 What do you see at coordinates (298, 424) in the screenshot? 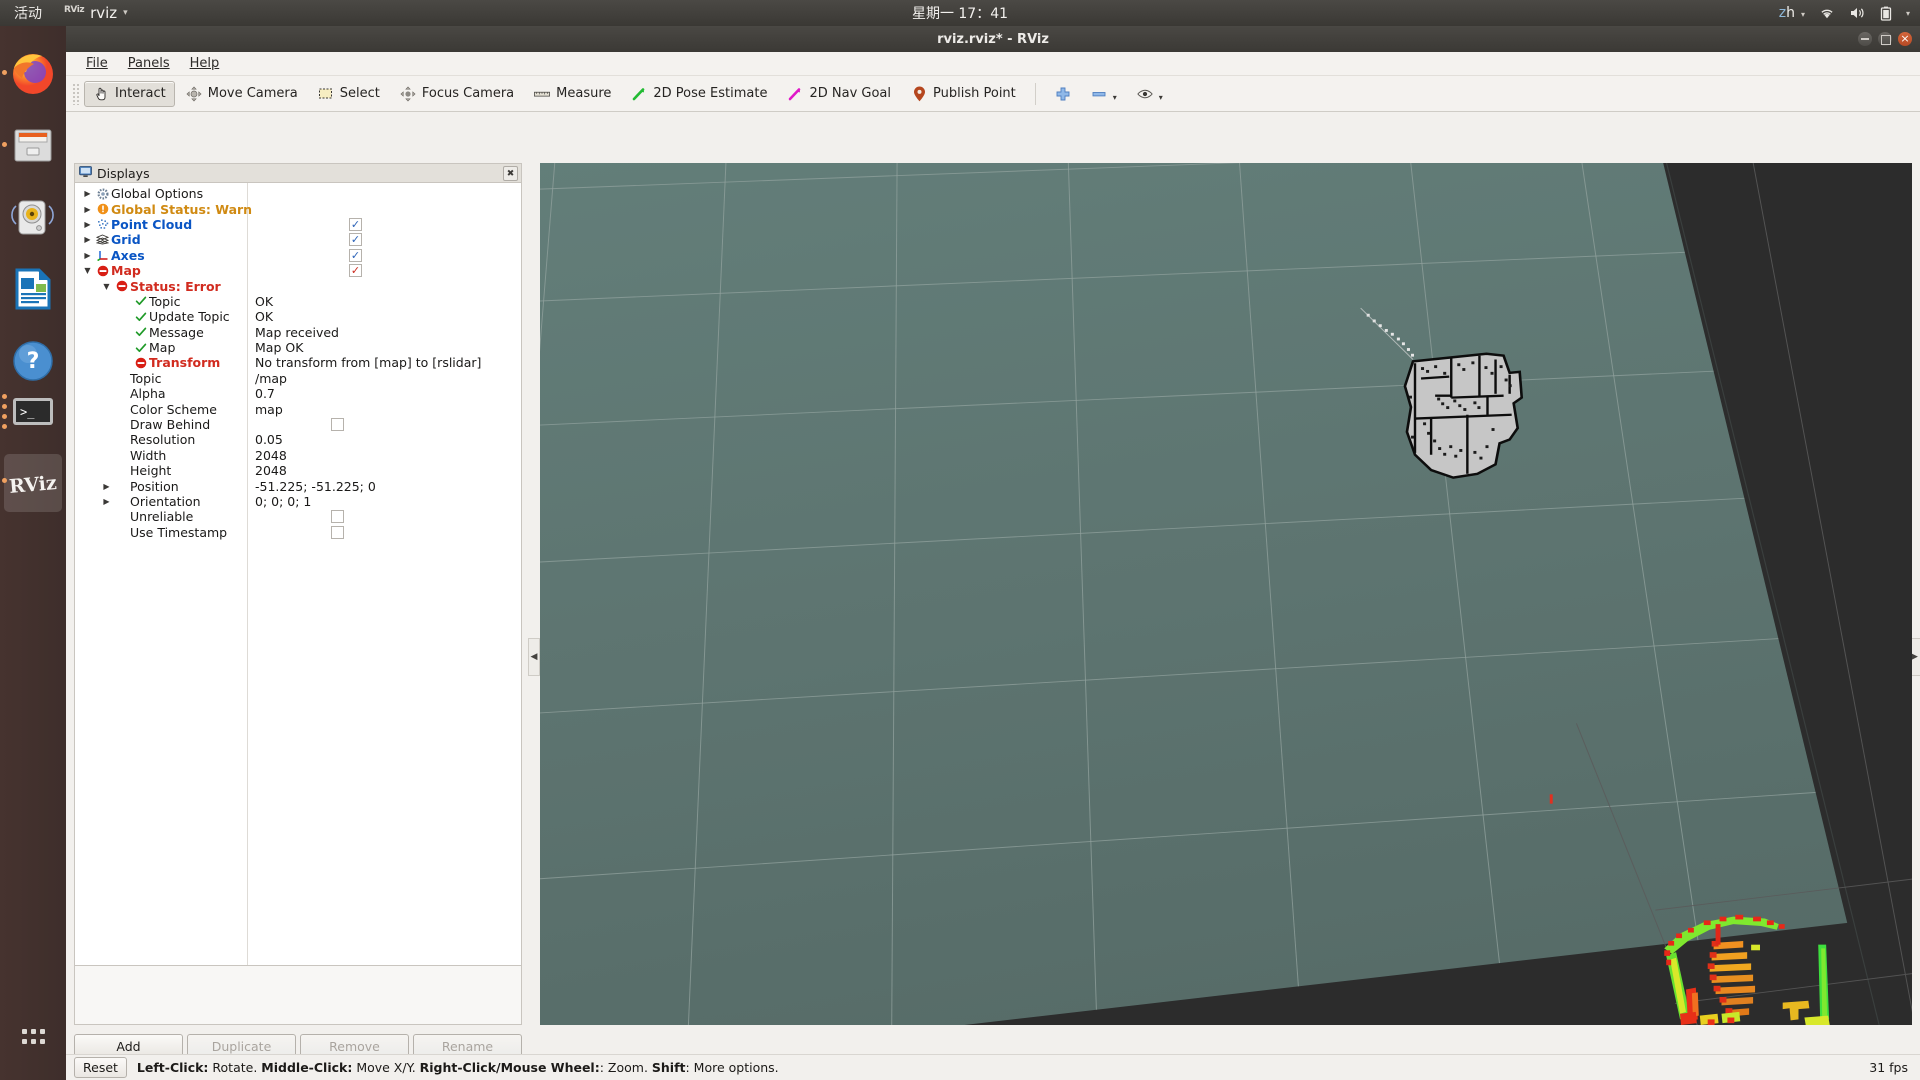
I see `tree-row-draw-behind: Draw Behind` at bounding box center [298, 424].